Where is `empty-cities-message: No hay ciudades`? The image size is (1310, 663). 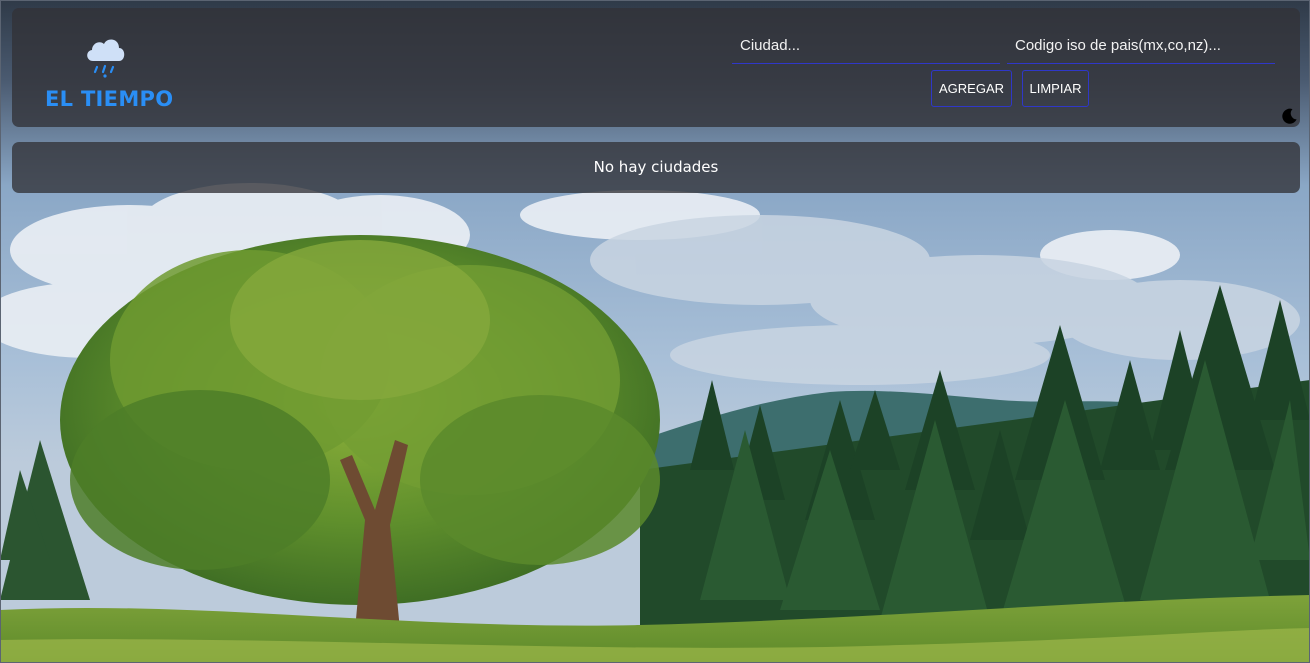 empty-cities-message: No hay ciudades is located at coordinates (656, 167).